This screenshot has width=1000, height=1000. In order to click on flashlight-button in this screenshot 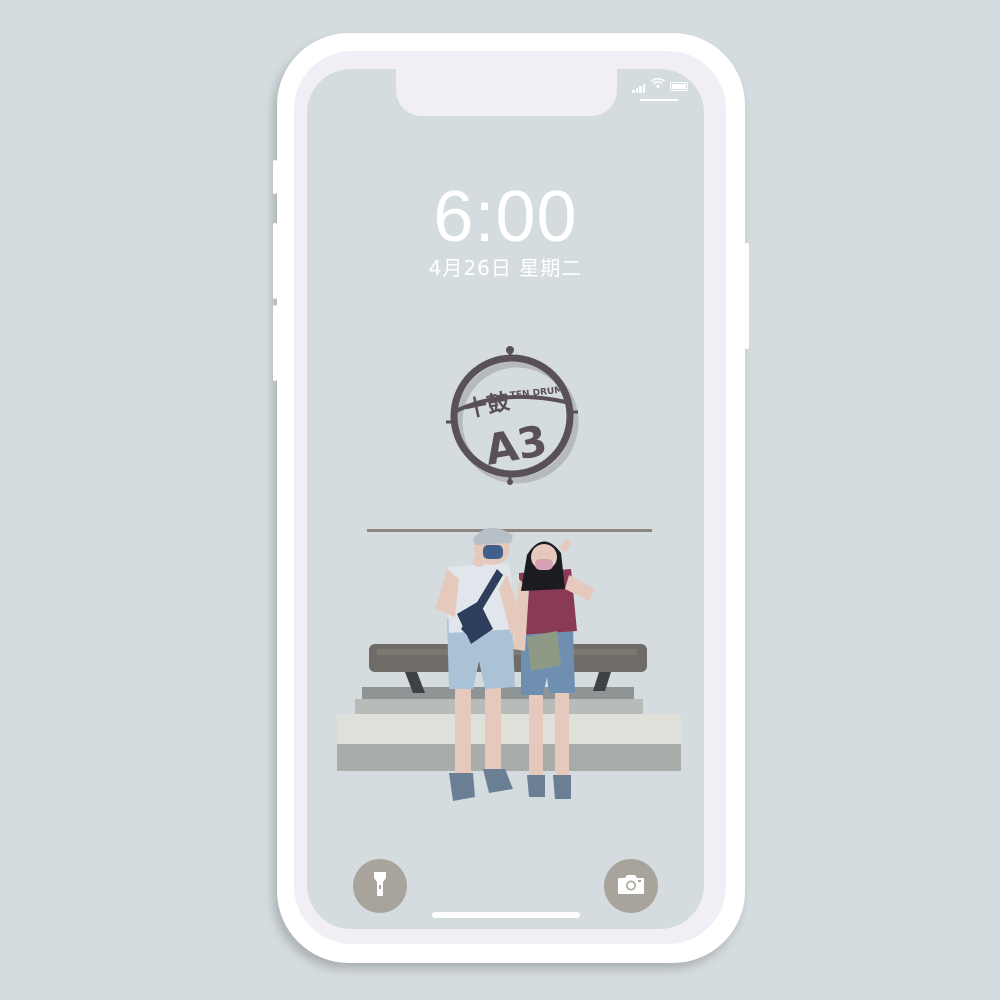, I will do `click(380, 886)`.